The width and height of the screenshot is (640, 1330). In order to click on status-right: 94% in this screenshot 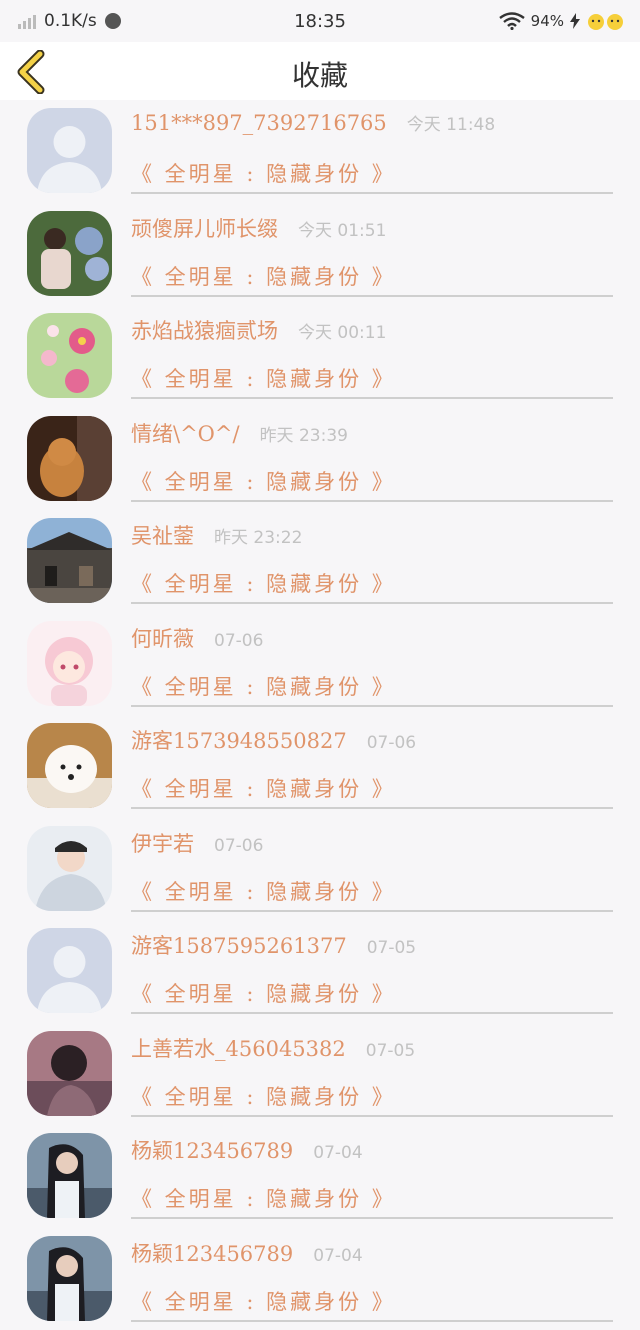, I will do `click(569, 21)`.